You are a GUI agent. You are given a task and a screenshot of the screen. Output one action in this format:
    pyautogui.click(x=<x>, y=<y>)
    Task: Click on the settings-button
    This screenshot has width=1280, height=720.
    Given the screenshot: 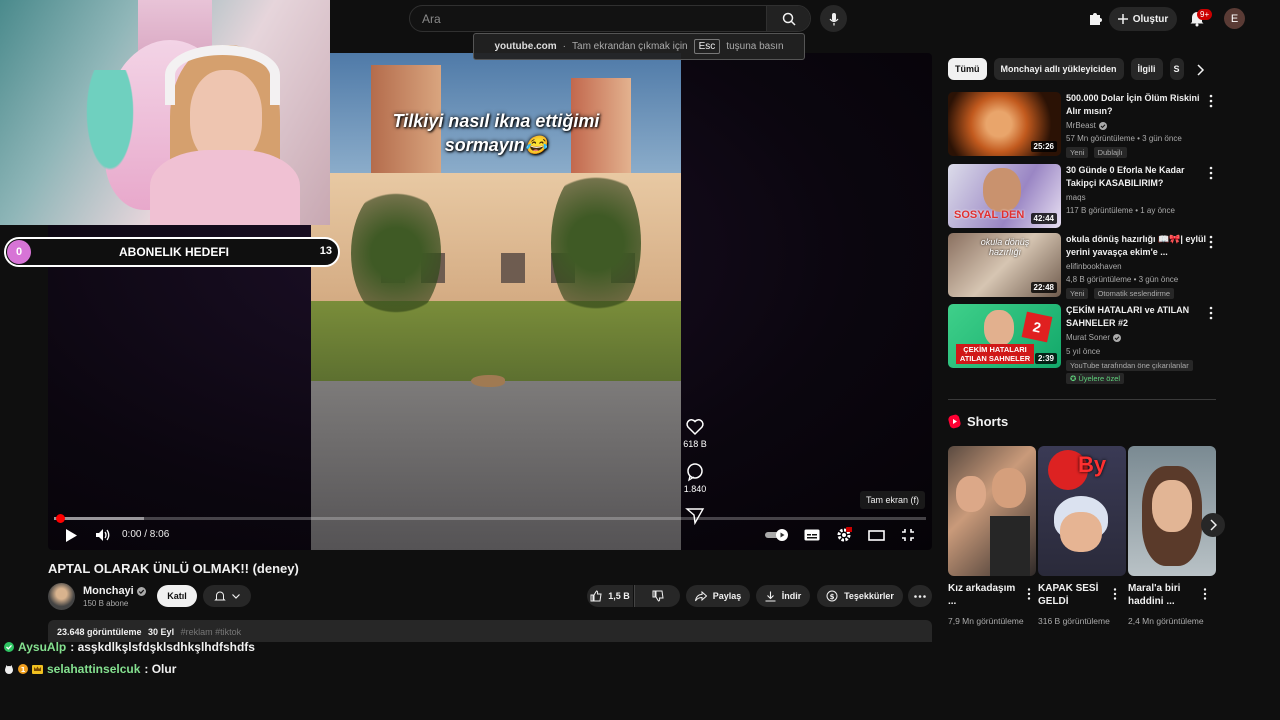 What is the action you would take?
    pyautogui.click(x=844, y=535)
    